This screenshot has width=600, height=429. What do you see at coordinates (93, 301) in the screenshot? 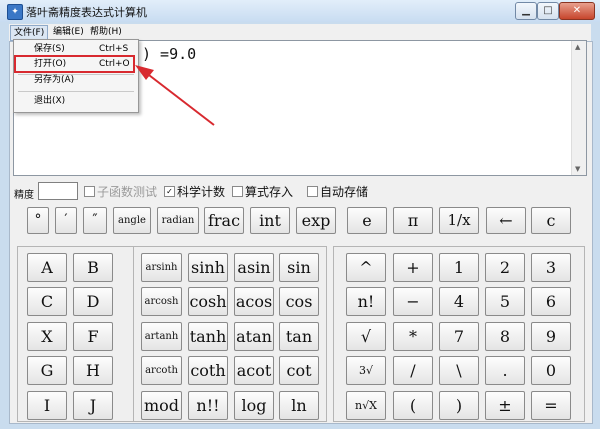
I see `letter-button: D` at bounding box center [93, 301].